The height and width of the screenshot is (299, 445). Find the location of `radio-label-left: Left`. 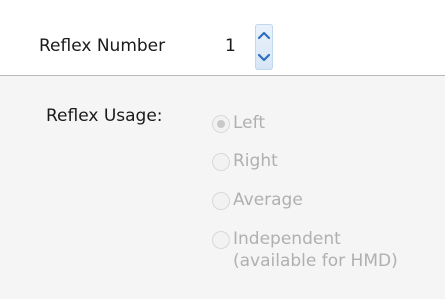

radio-label-left: Left is located at coordinates (249, 123).